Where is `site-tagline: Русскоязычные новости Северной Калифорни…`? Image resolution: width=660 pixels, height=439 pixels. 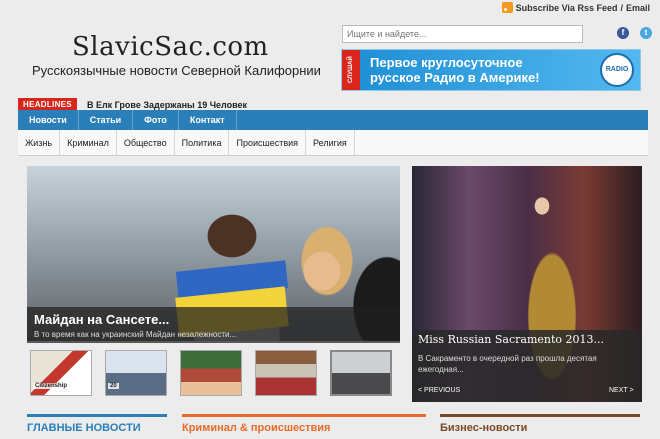
site-tagline: Русскоязычные новости Северной Калифорни… is located at coordinates (176, 70).